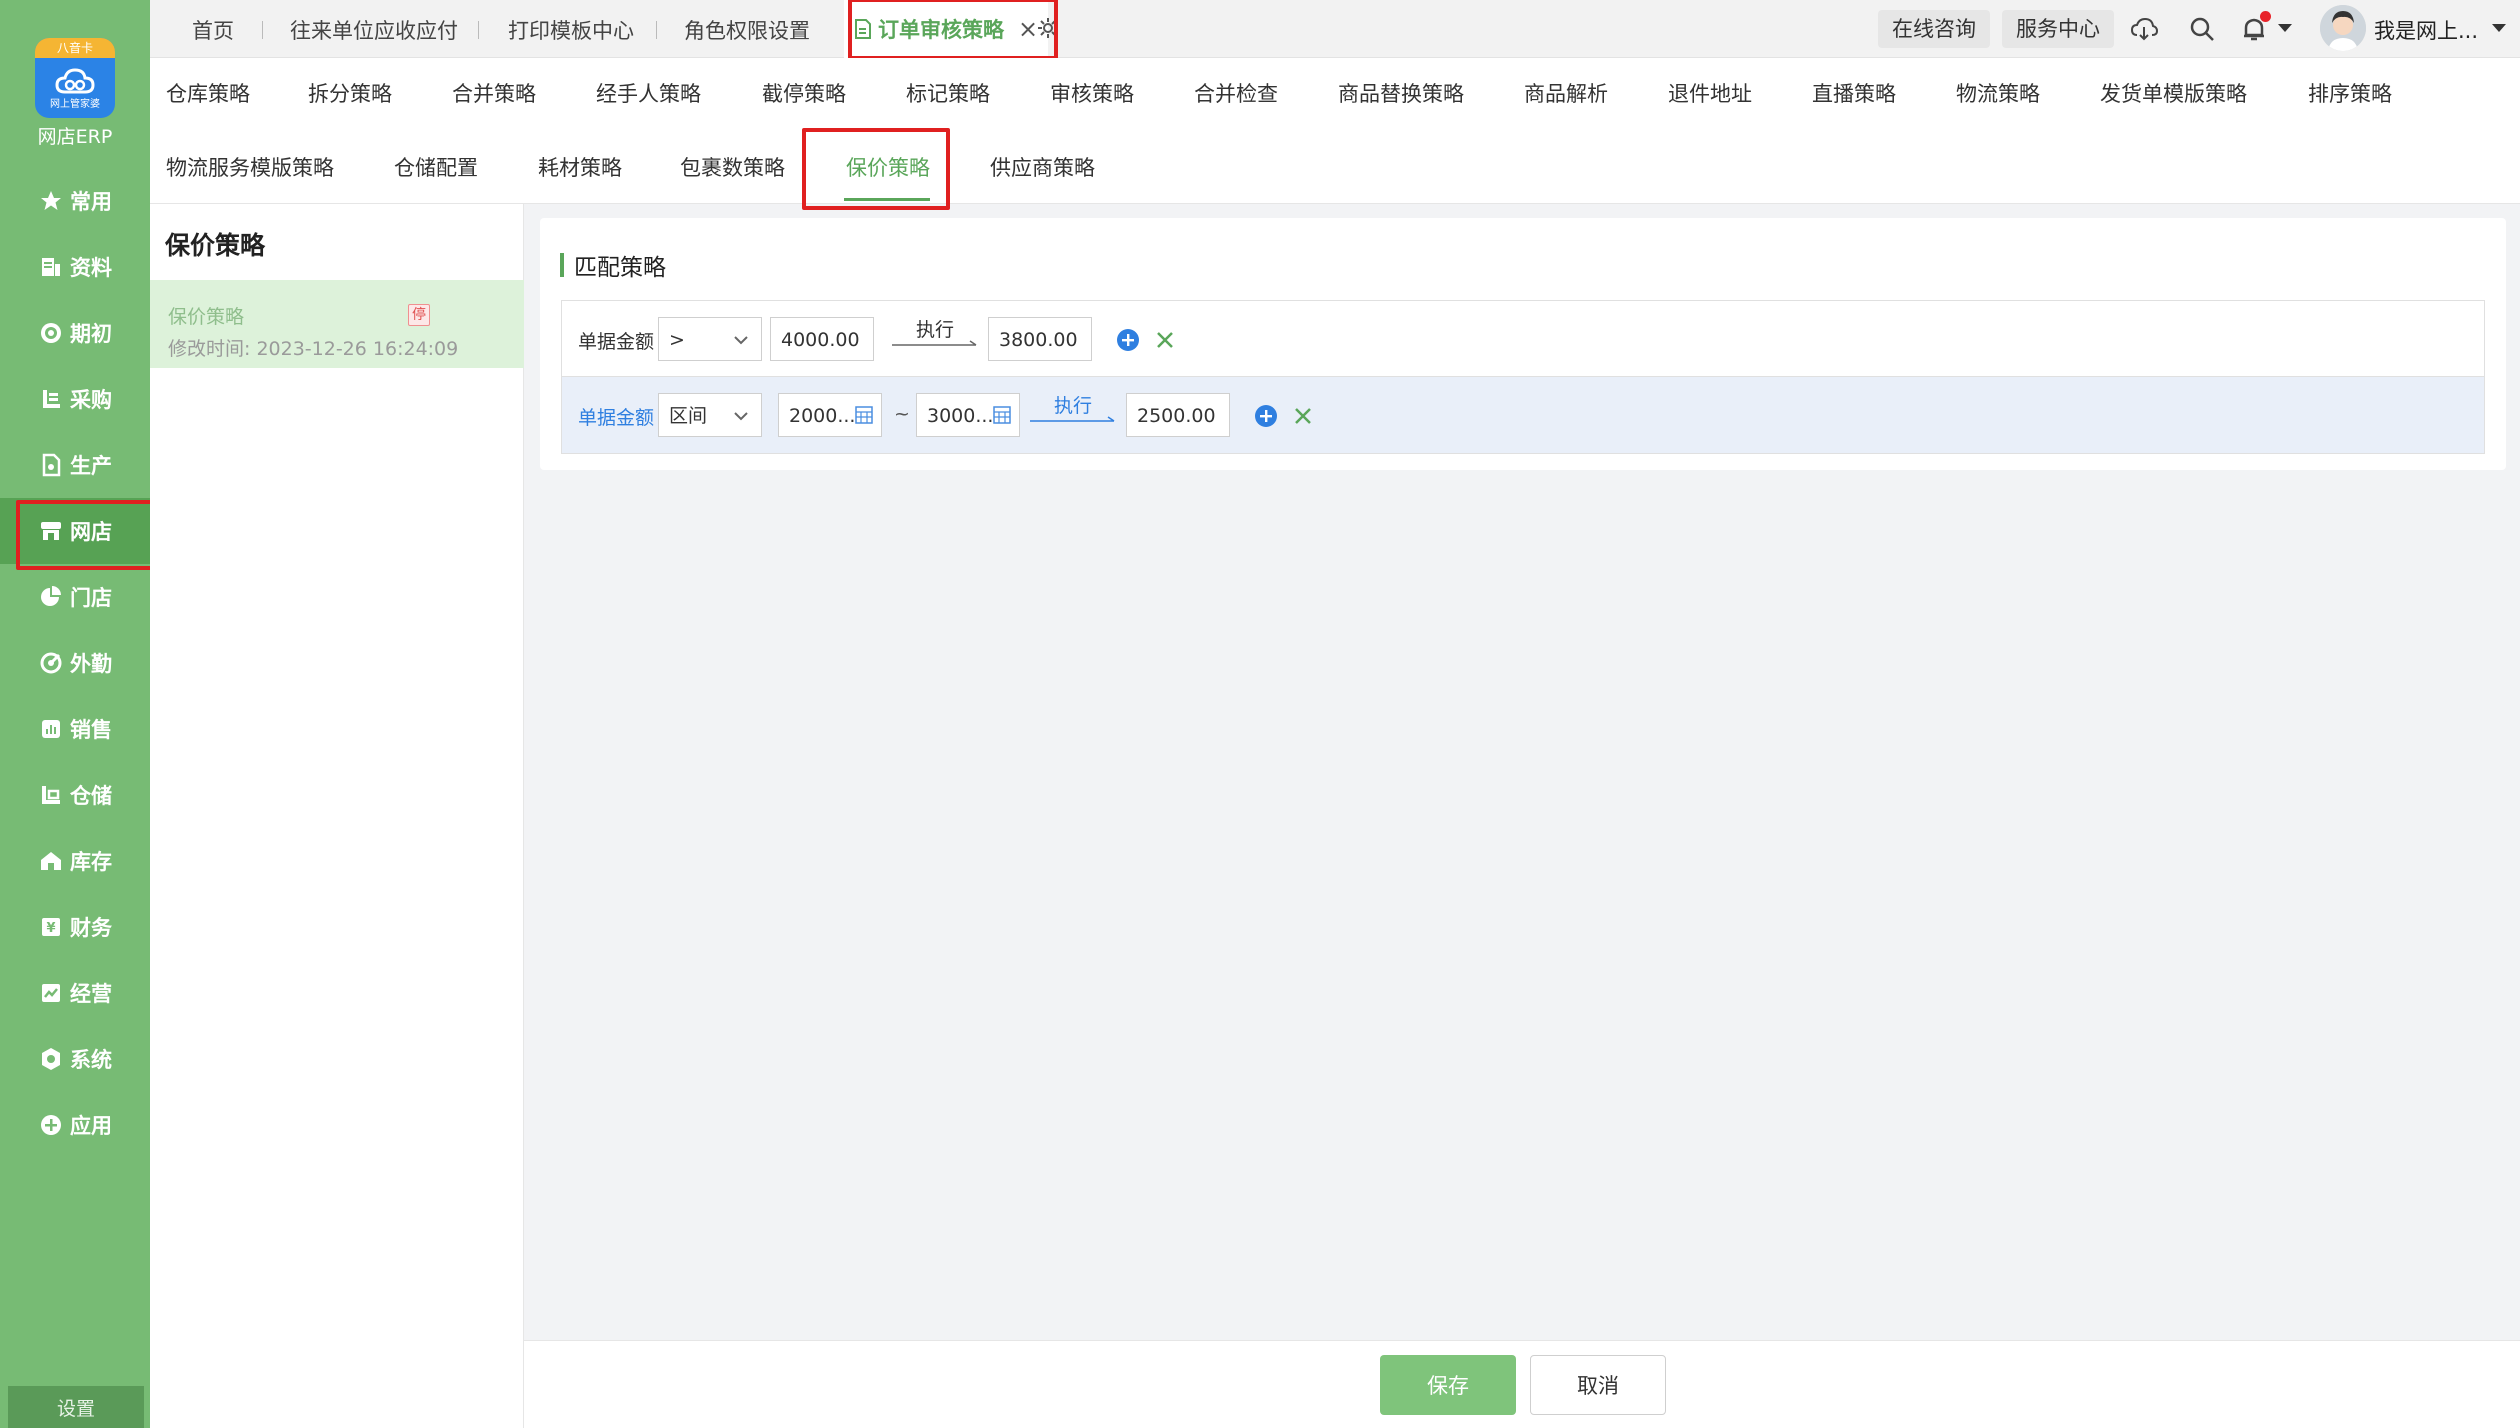 This screenshot has width=2520, height=1428. Describe the element at coordinates (91, 466) in the screenshot. I see `sidebar-item-label: 生产` at that location.